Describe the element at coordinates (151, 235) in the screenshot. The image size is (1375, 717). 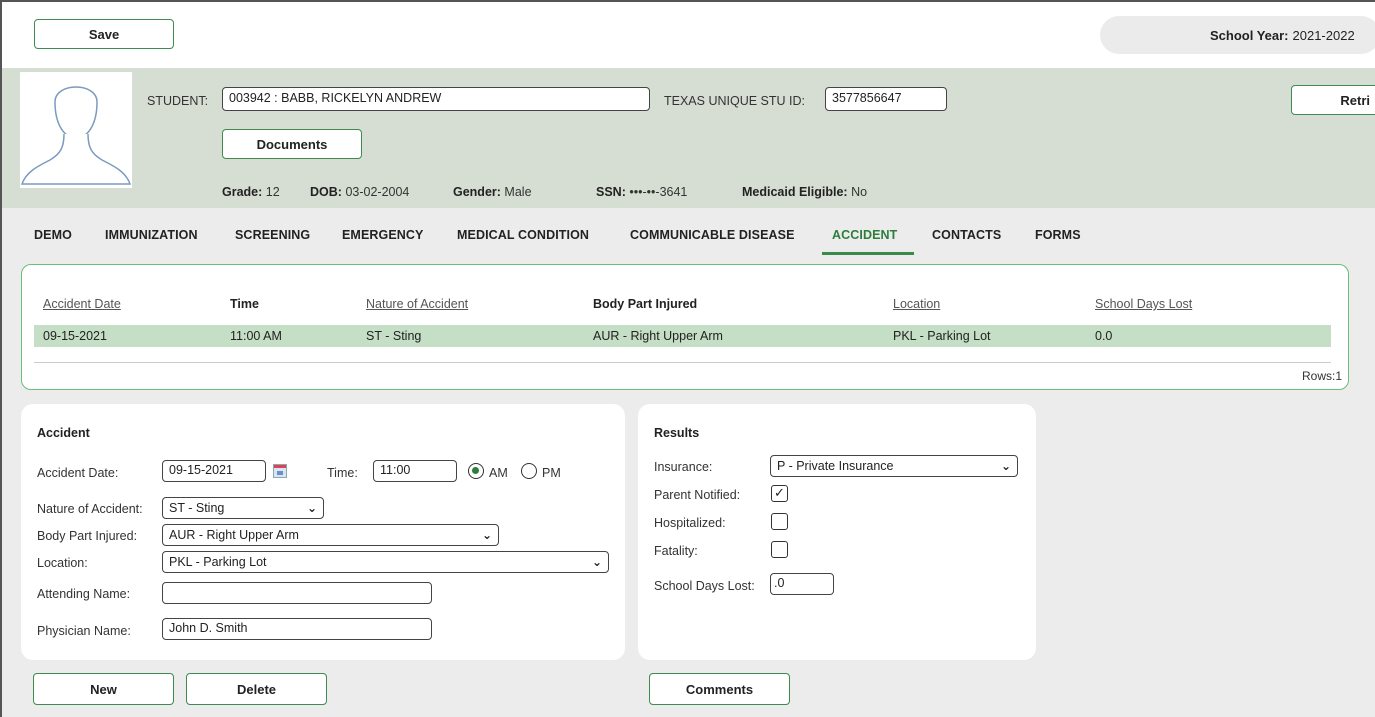
I see `tab-immunization: IMMUNIZATION` at that location.